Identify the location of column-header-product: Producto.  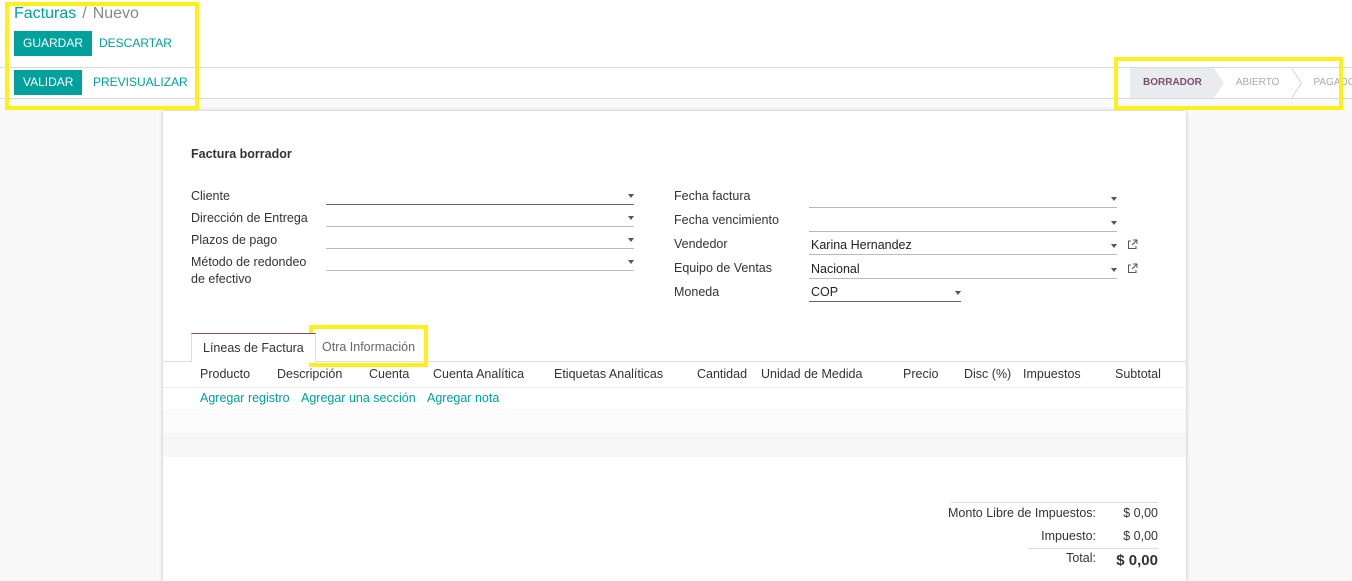
(225, 374).